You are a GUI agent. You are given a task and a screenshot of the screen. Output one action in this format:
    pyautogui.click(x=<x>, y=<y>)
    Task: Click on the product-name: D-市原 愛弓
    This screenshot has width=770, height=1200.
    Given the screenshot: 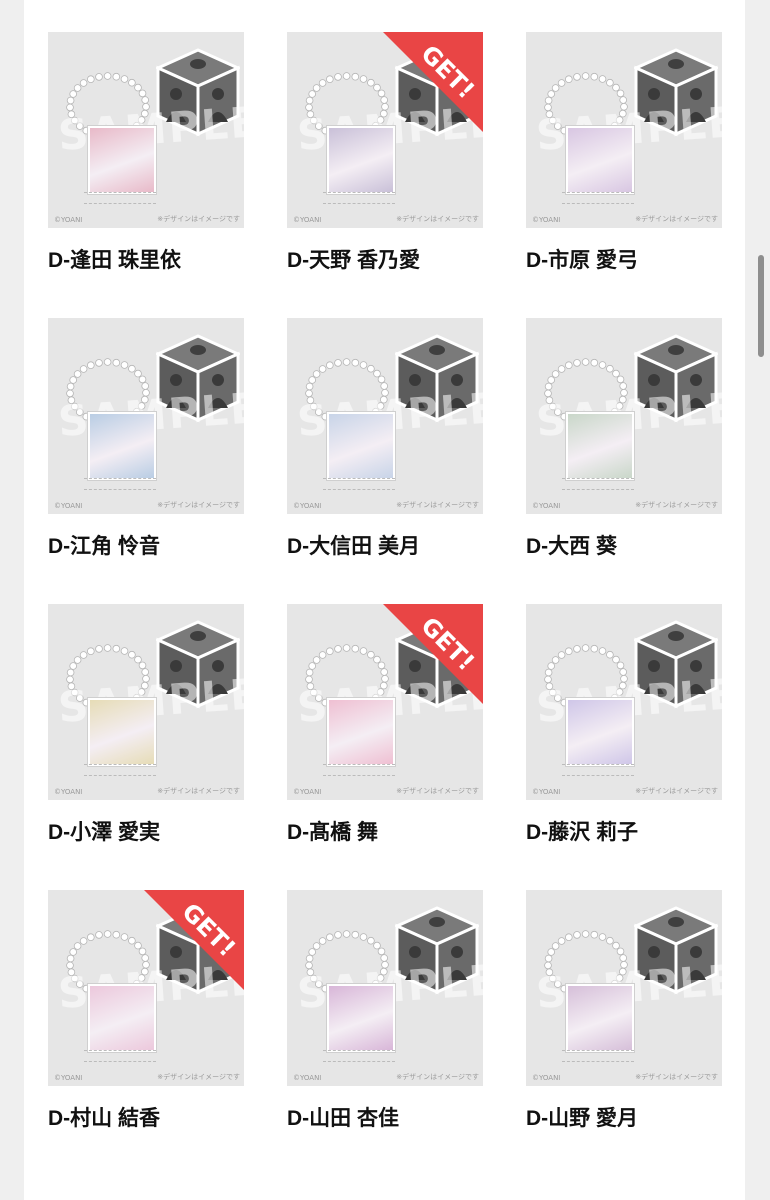 What is the action you would take?
    pyautogui.click(x=582, y=259)
    